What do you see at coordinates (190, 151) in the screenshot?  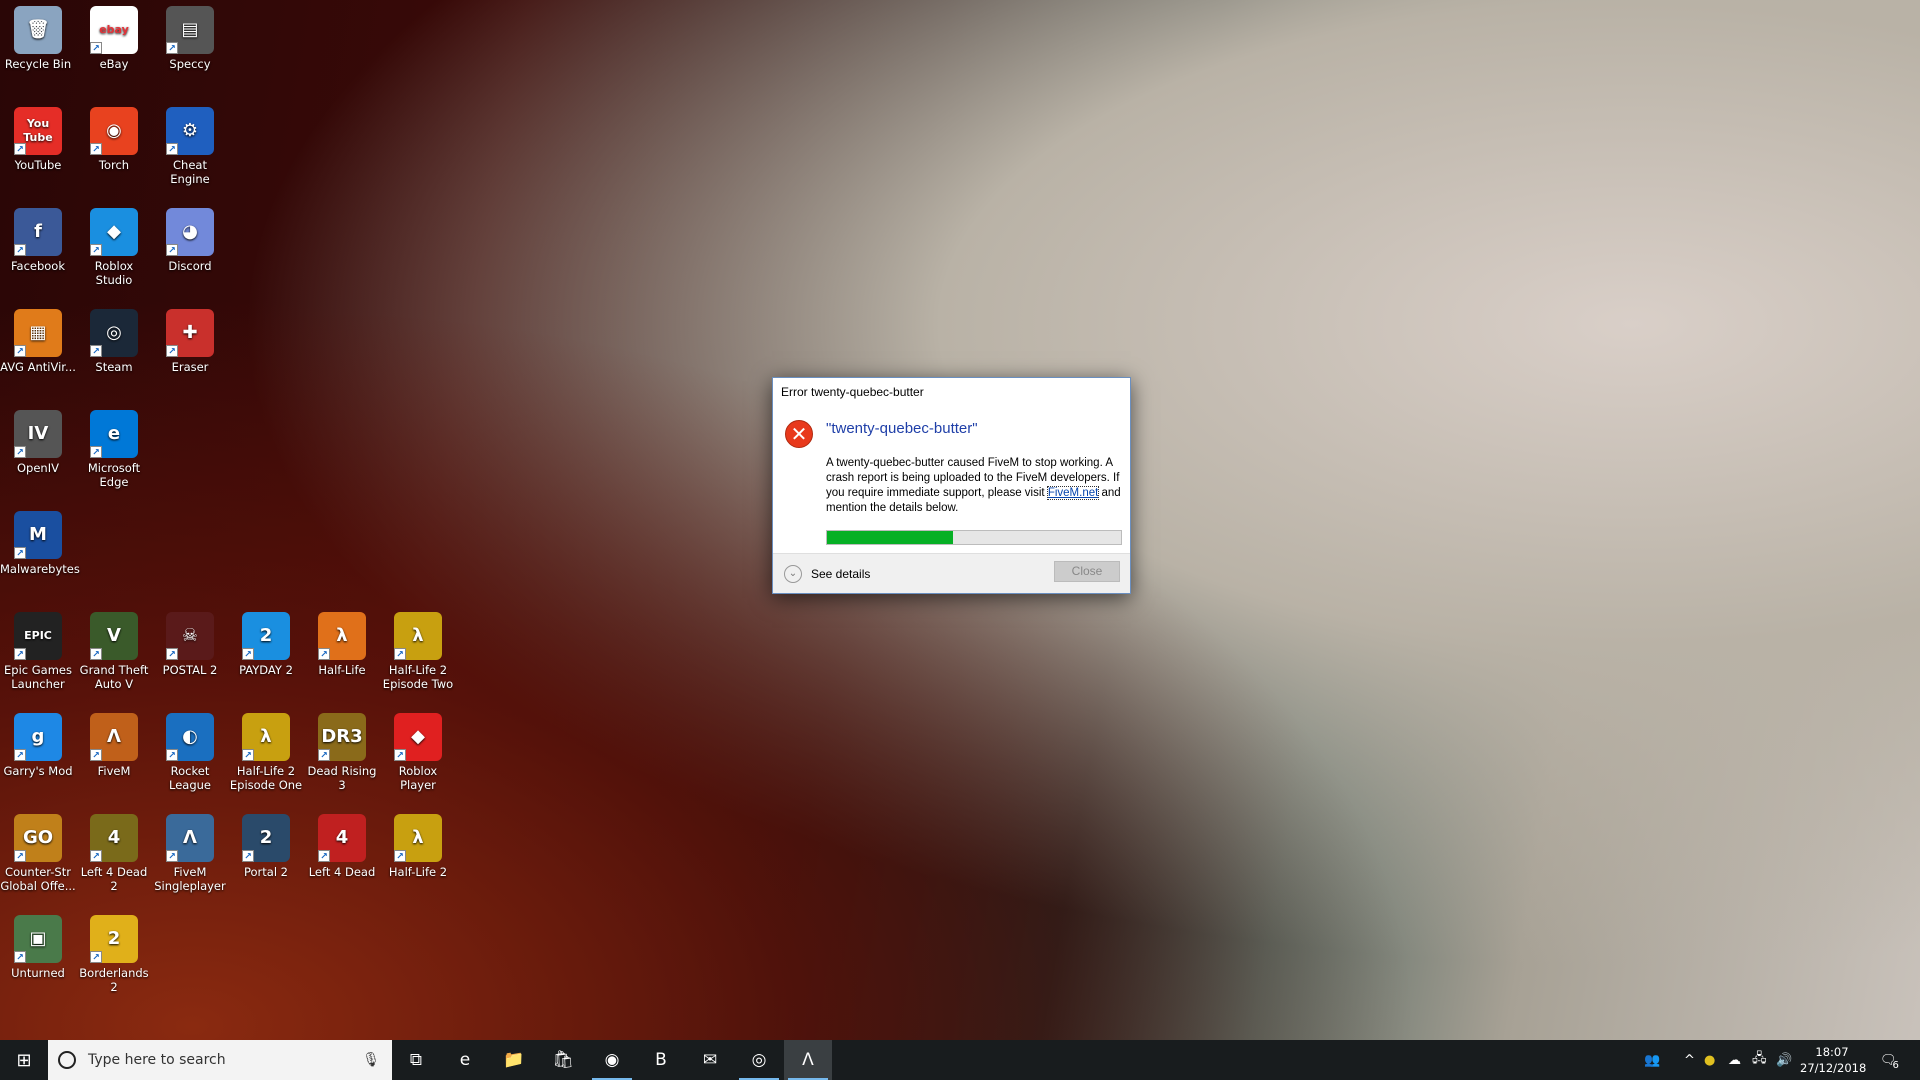 I see `desktop-icon: ⚙ ↗ Cheat Engine` at bounding box center [190, 151].